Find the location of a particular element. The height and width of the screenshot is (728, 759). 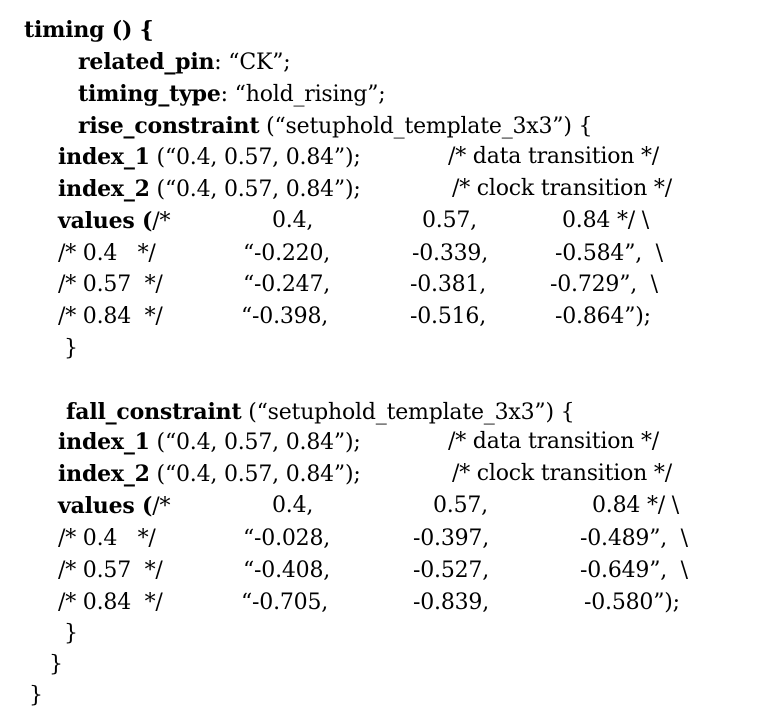

fall-row-v2: -0.839, is located at coordinates (451, 602).